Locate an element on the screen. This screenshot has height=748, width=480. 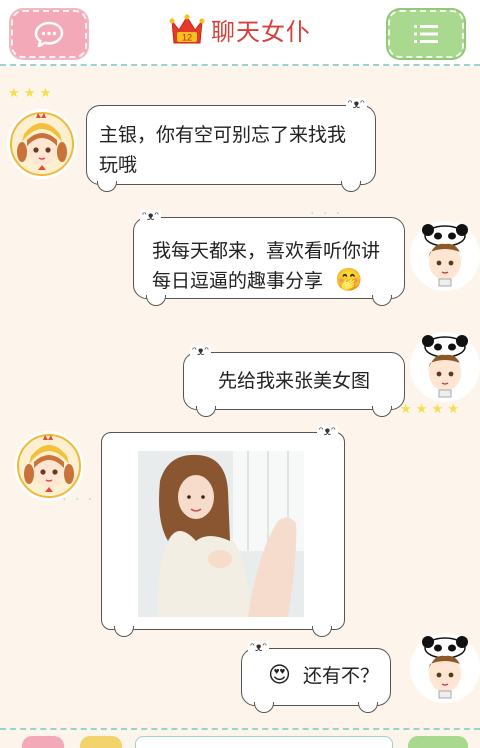
user-message-bubble: ᵔᴥᵔ 先给我来张美女图 is located at coordinates (294, 381).